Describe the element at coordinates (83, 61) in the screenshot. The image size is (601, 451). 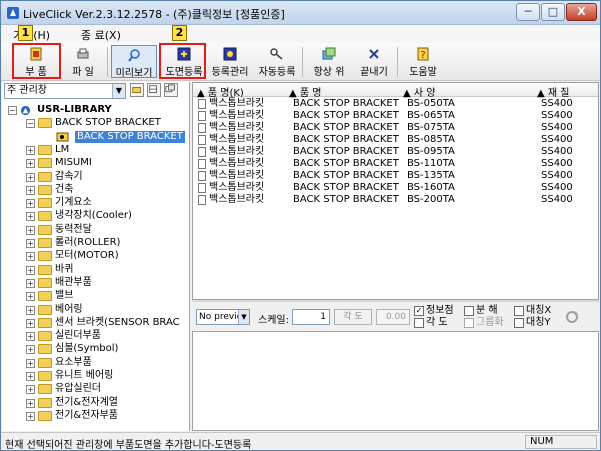
I see `file-button: 파 일` at that location.